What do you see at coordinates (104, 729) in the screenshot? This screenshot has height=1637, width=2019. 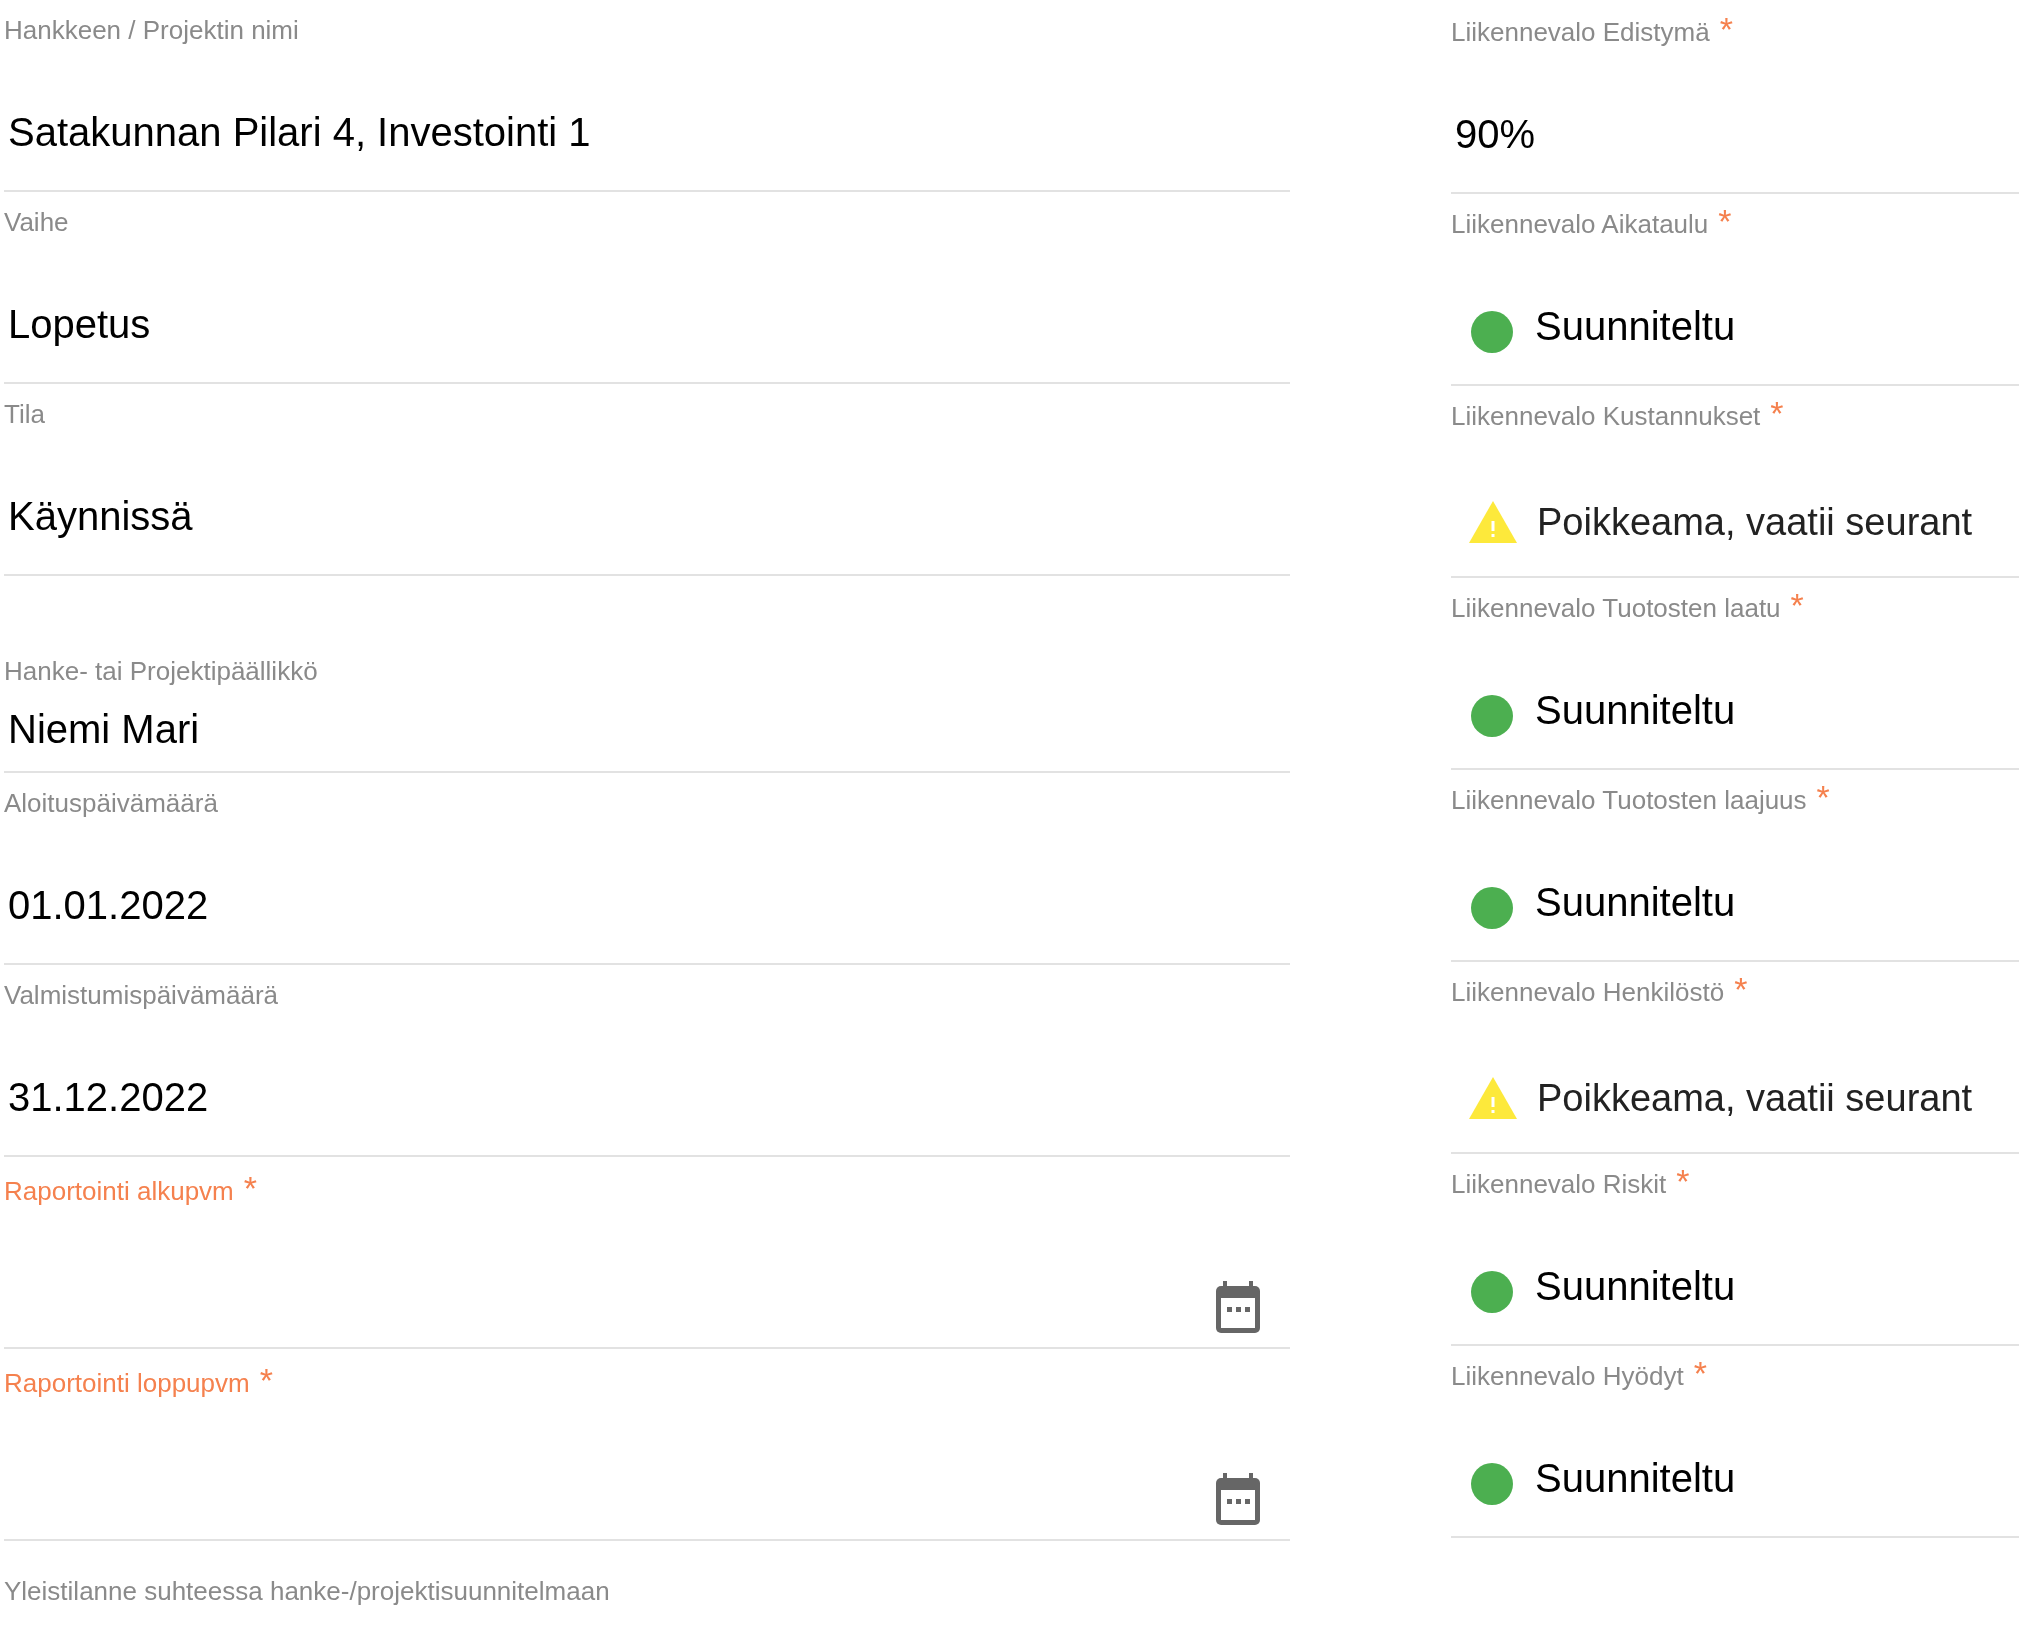 I see `field-value: Niemi Mari` at bounding box center [104, 729].